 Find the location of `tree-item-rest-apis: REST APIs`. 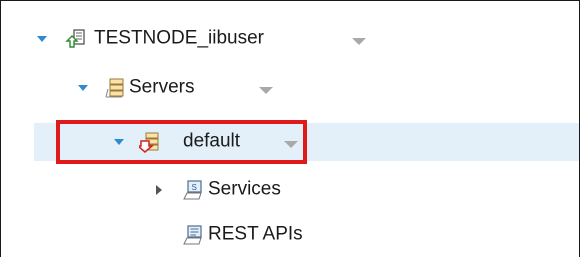

tree-item-rest-apis: REST APIs is located at coordinates (290, 235).